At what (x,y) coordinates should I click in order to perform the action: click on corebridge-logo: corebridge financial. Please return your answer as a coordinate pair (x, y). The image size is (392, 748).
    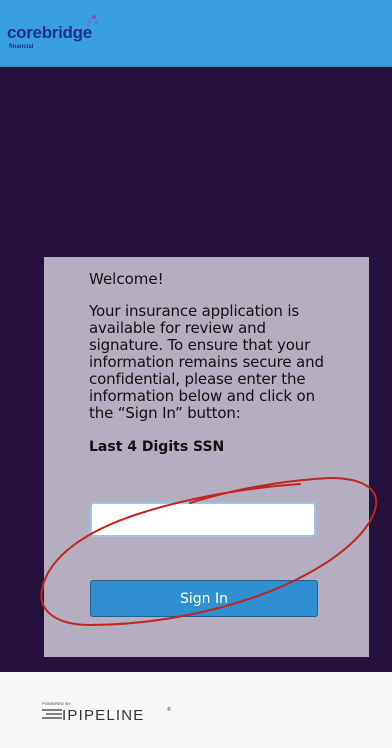
    Looking at the image, I should click on (50, 39).